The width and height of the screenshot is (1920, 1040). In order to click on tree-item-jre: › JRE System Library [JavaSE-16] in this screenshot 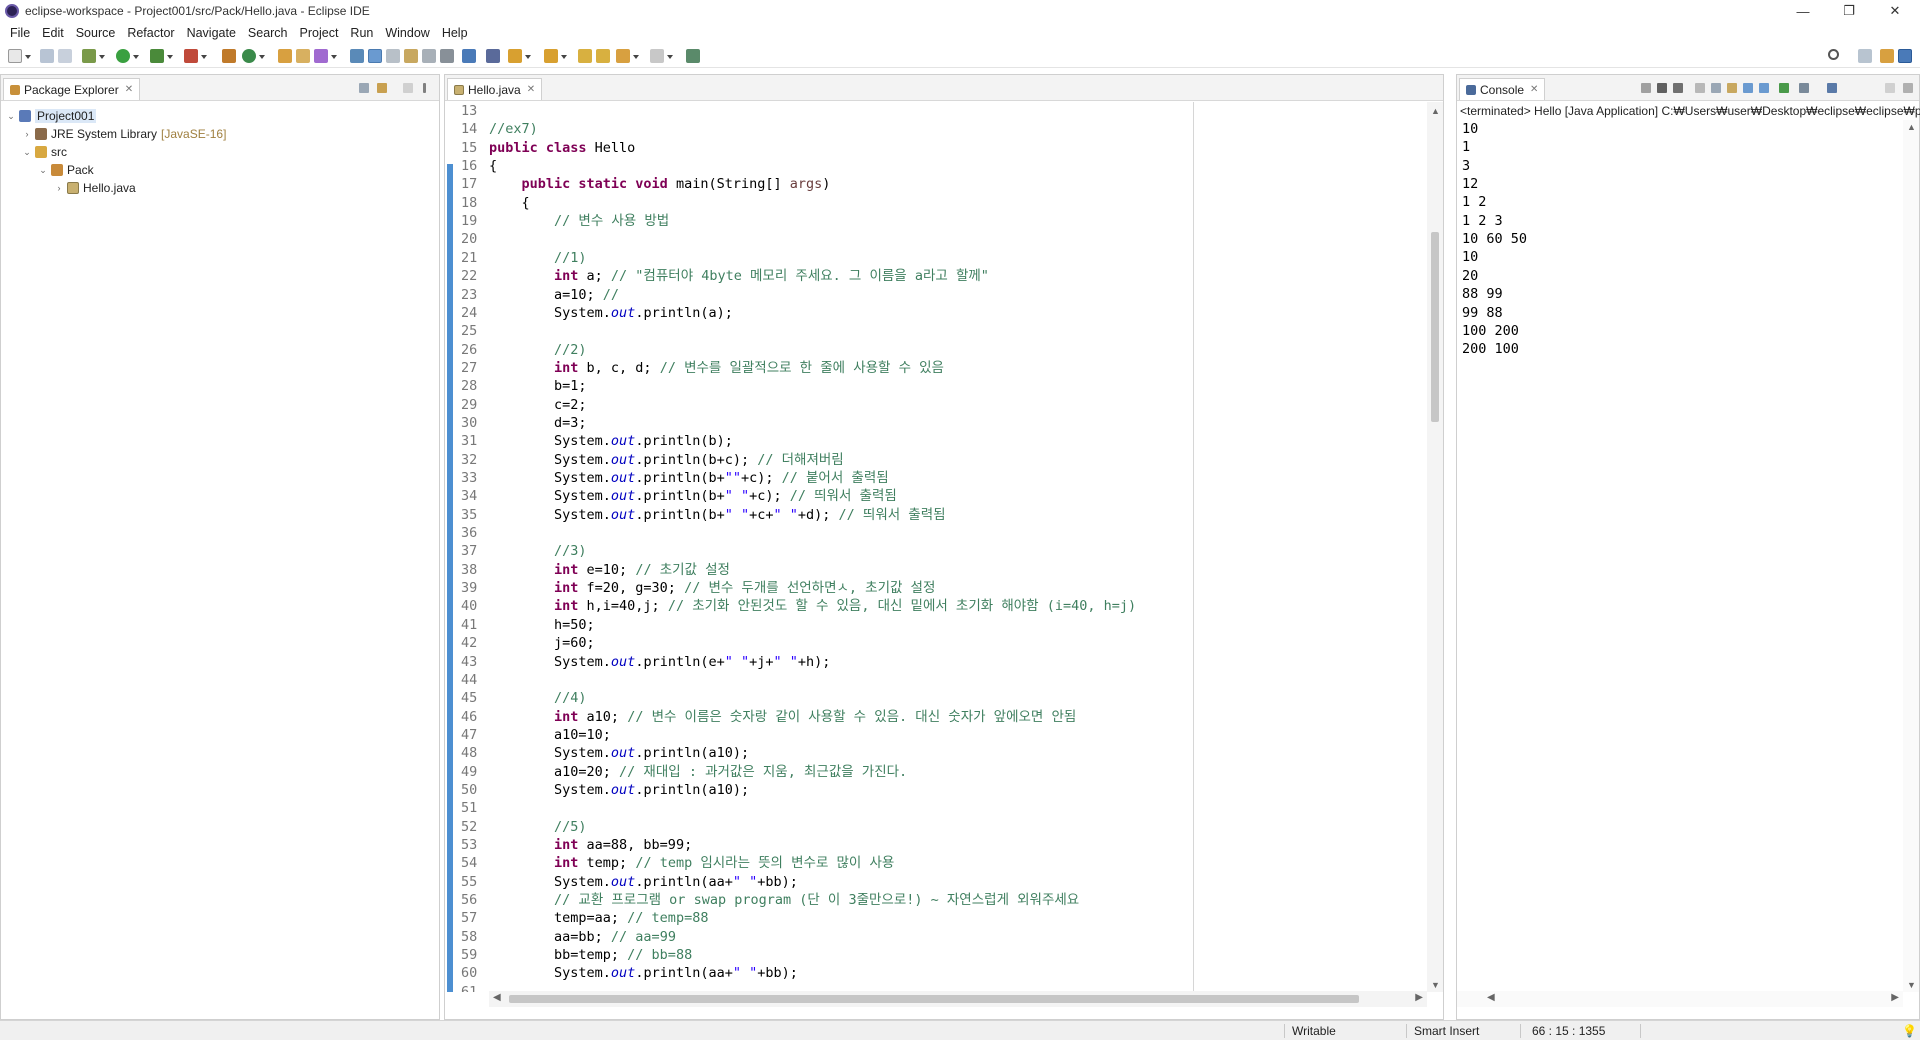, I will do `click(124, 134)`.